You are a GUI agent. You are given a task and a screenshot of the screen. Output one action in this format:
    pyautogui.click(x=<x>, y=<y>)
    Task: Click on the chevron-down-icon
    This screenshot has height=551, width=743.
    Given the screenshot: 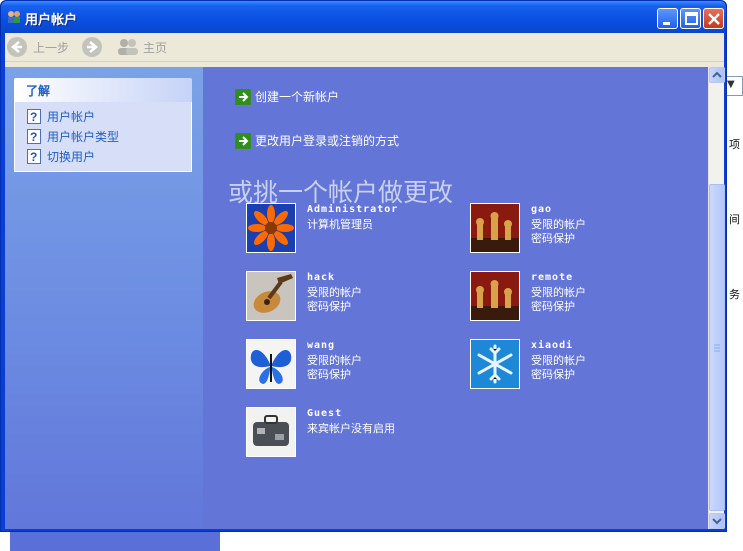 What is the action you would take?
    pyautogui.click(x=717, y=521)
    